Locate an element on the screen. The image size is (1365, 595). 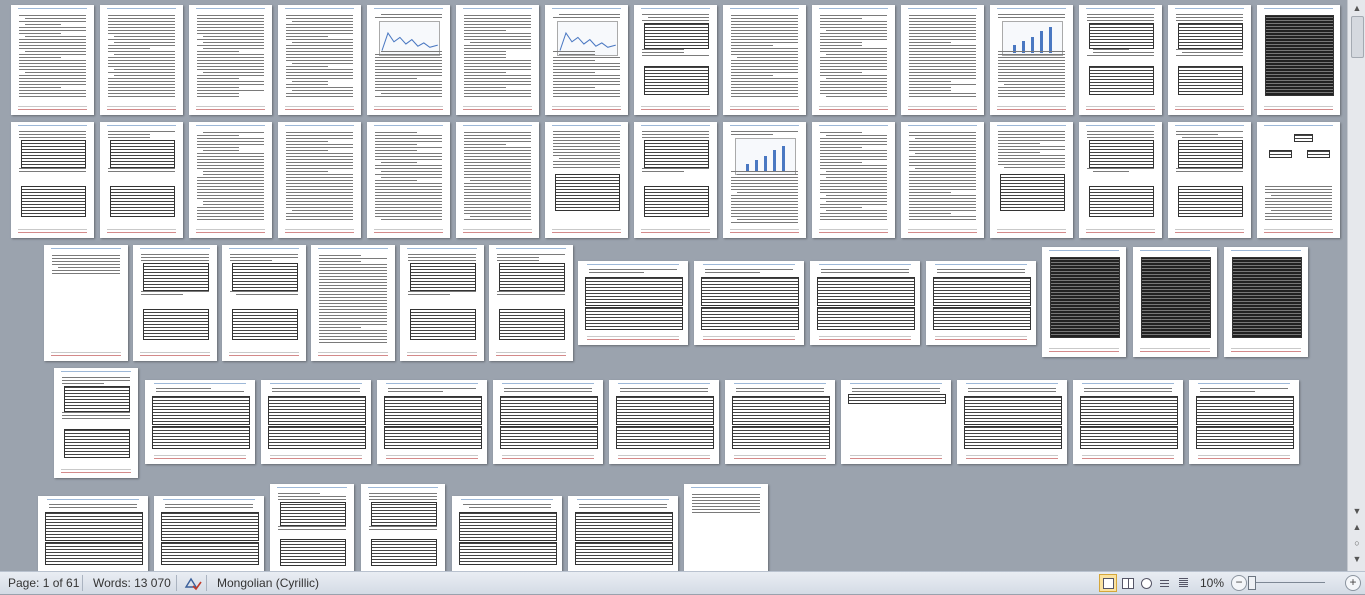
zoom-slider is located at coordinates (1287, 582).